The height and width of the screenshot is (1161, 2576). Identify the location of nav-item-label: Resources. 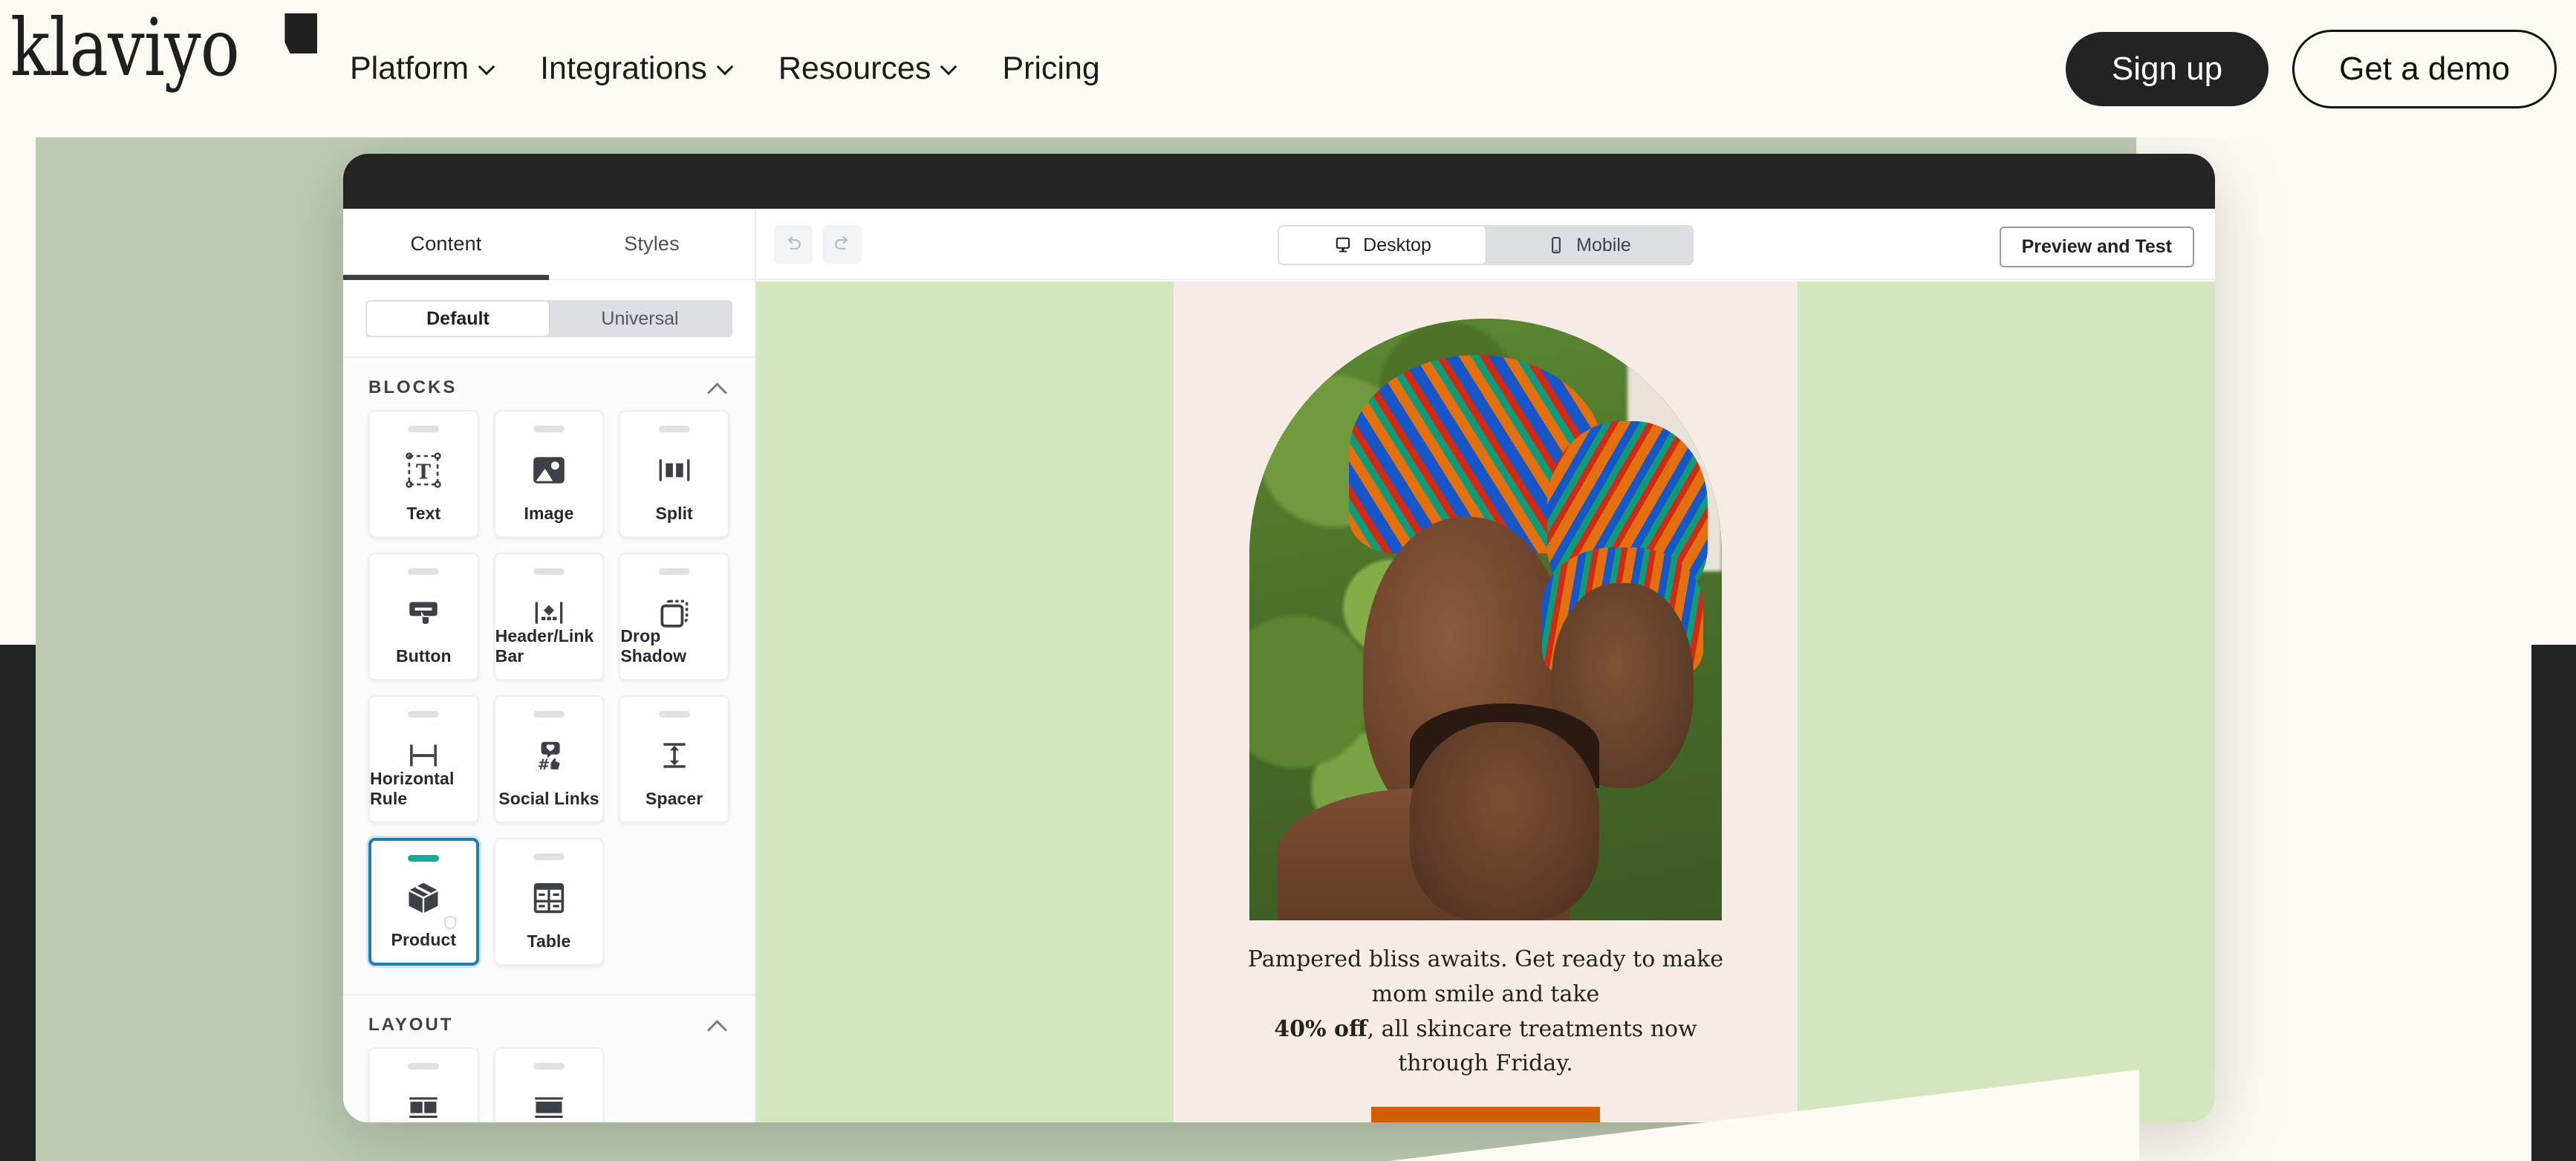
(854, 68).